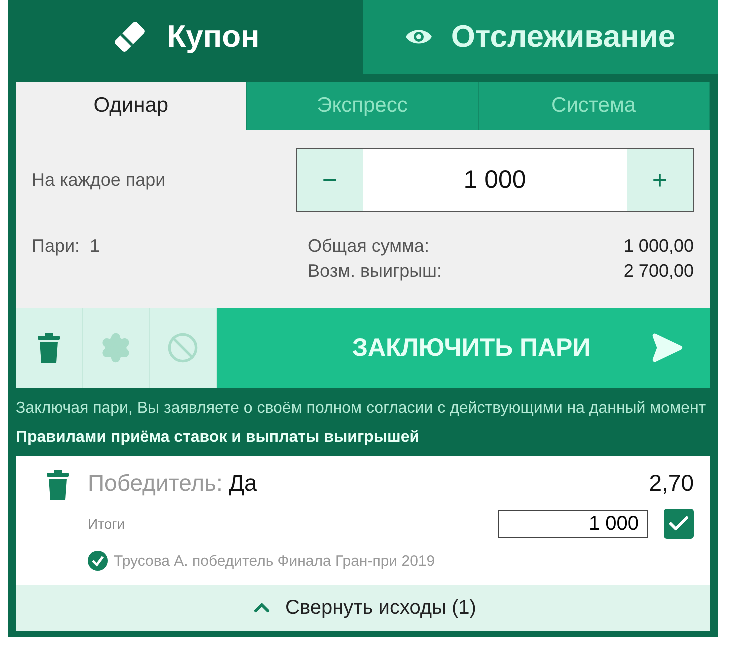 Image resolution: width=730 pixels, height=659 pixels. What do you see at coordinates (361, 423) in the screenshot?
I see `disclaimer-text: Заключая пари, Вы заявляете о своём полном согласии с действующими на данный момент Правилами приёма ставок и выплаты выигрышей` at bounding box center [361, 423].